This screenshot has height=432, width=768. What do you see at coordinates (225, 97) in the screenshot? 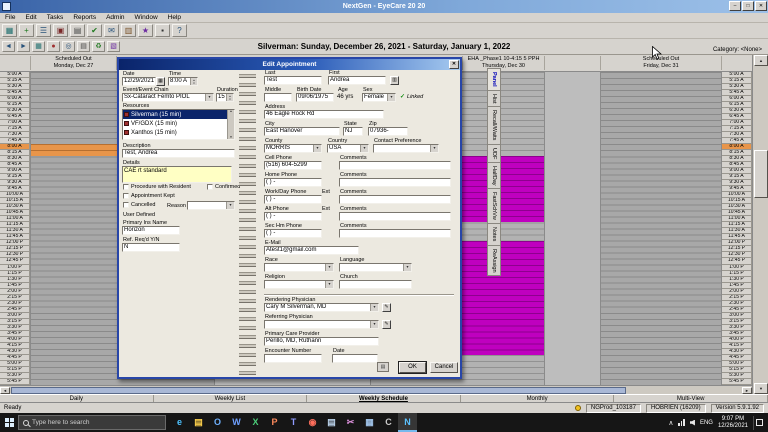
I see `duration-input: 15` at bounding box center [225, 97].